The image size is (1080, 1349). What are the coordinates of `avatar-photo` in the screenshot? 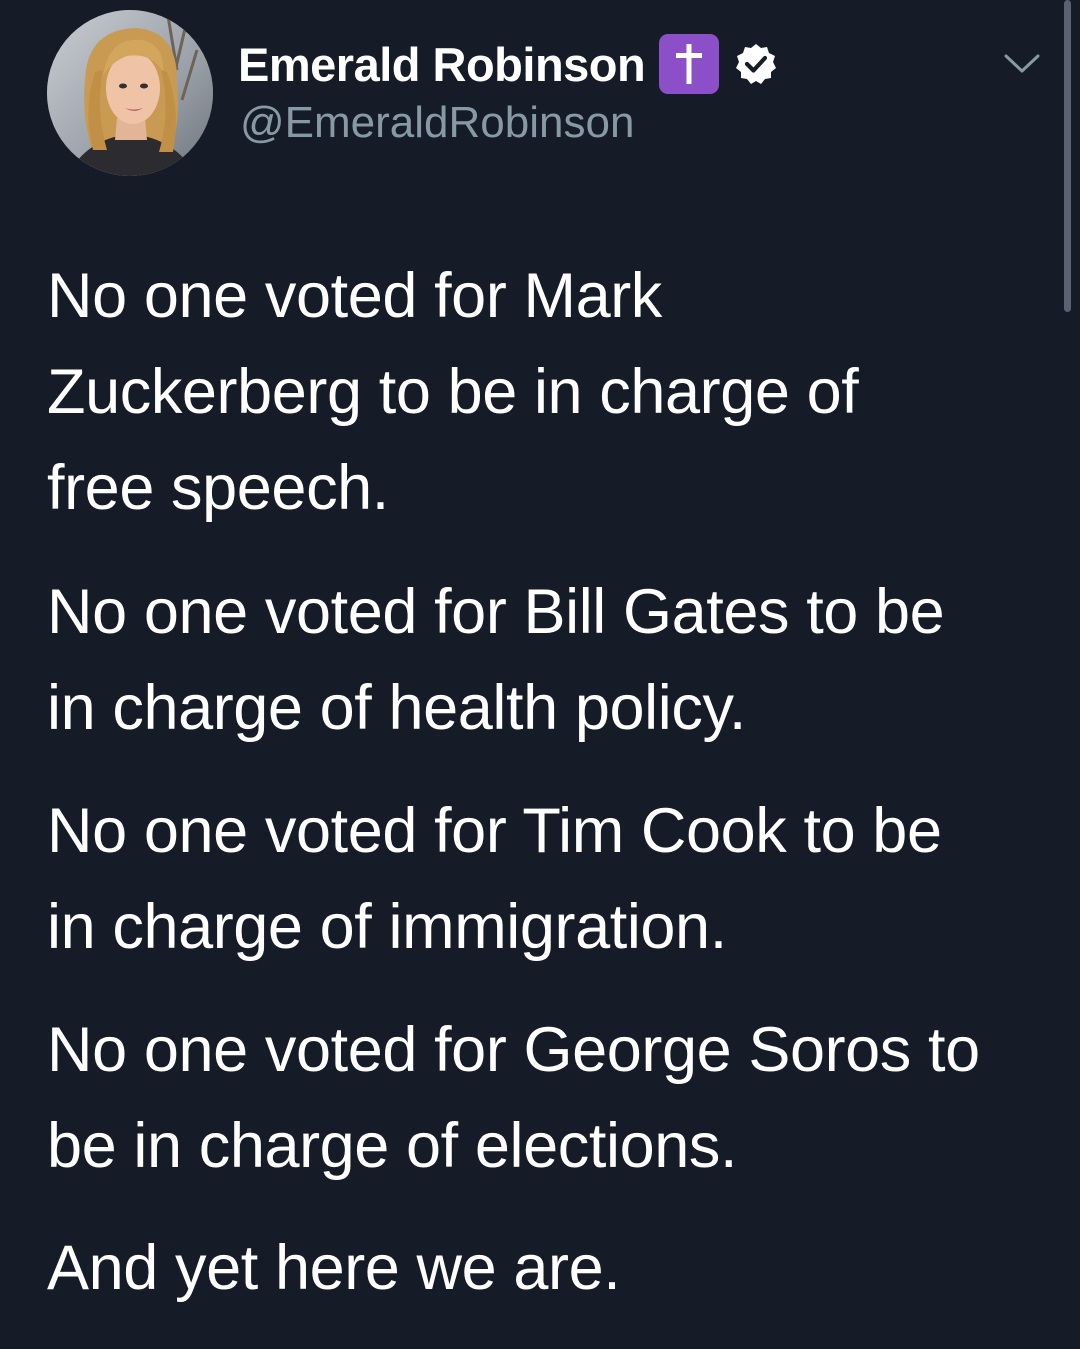 It's located at (130, 93).